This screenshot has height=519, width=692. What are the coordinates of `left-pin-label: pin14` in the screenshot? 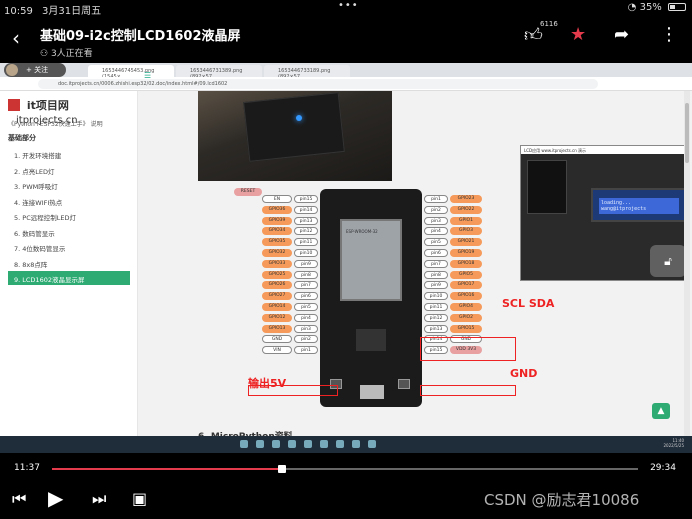 It's located at (306, 209).